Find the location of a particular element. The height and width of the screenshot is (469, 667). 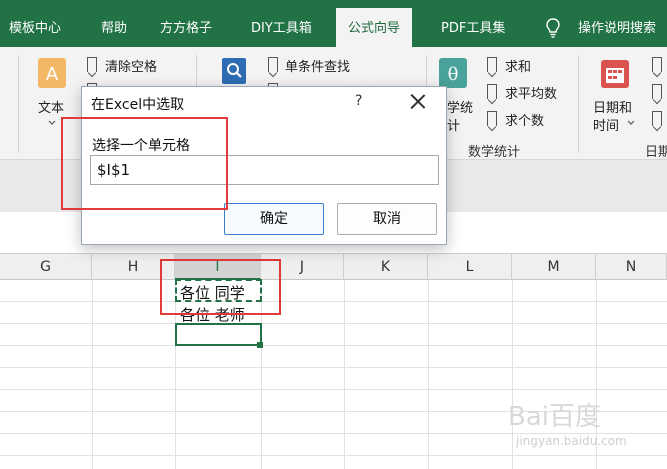

ok-button: 确定 is located at coordinates (274, 219).